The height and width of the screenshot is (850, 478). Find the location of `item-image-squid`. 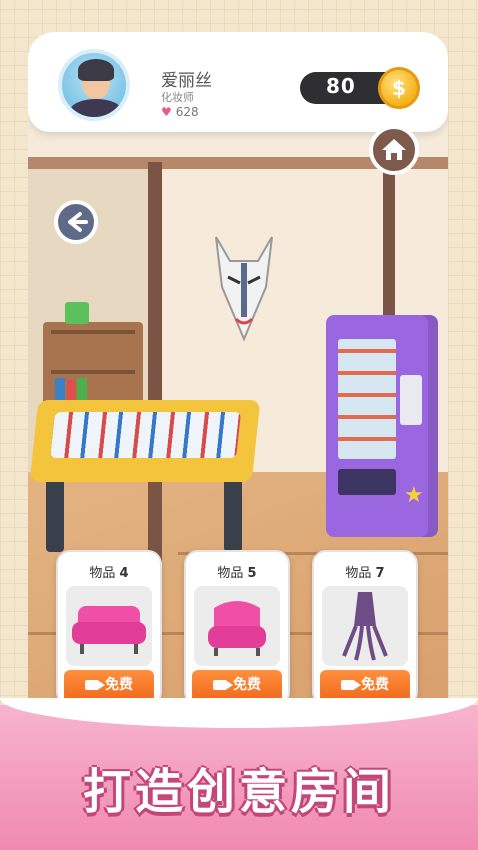

item-image-squid is located at coordinates (365, 626).